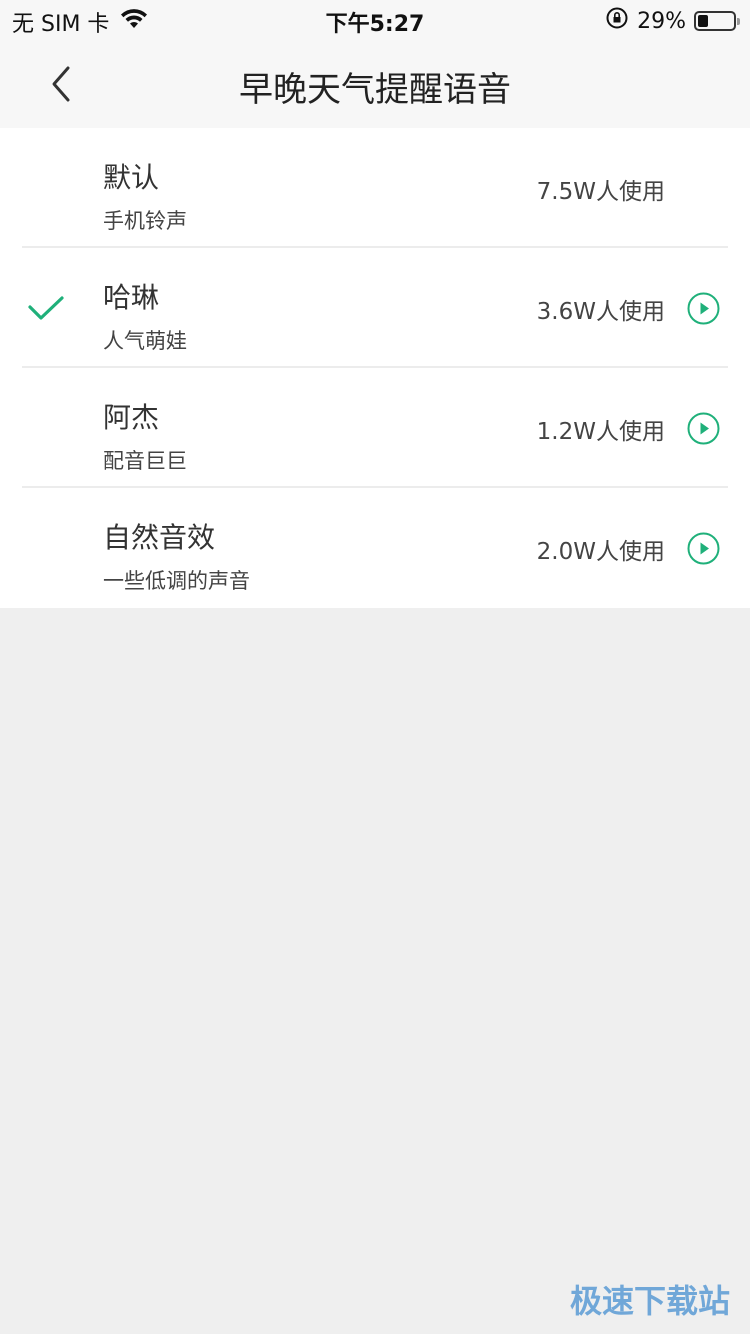 The height and width of the screenshot is (1334, 750). What do you see at coordinates (375, 90) in the screenshot?
I see `page-title: 早晚天气提醒语音` at bounding box center [375, 90].